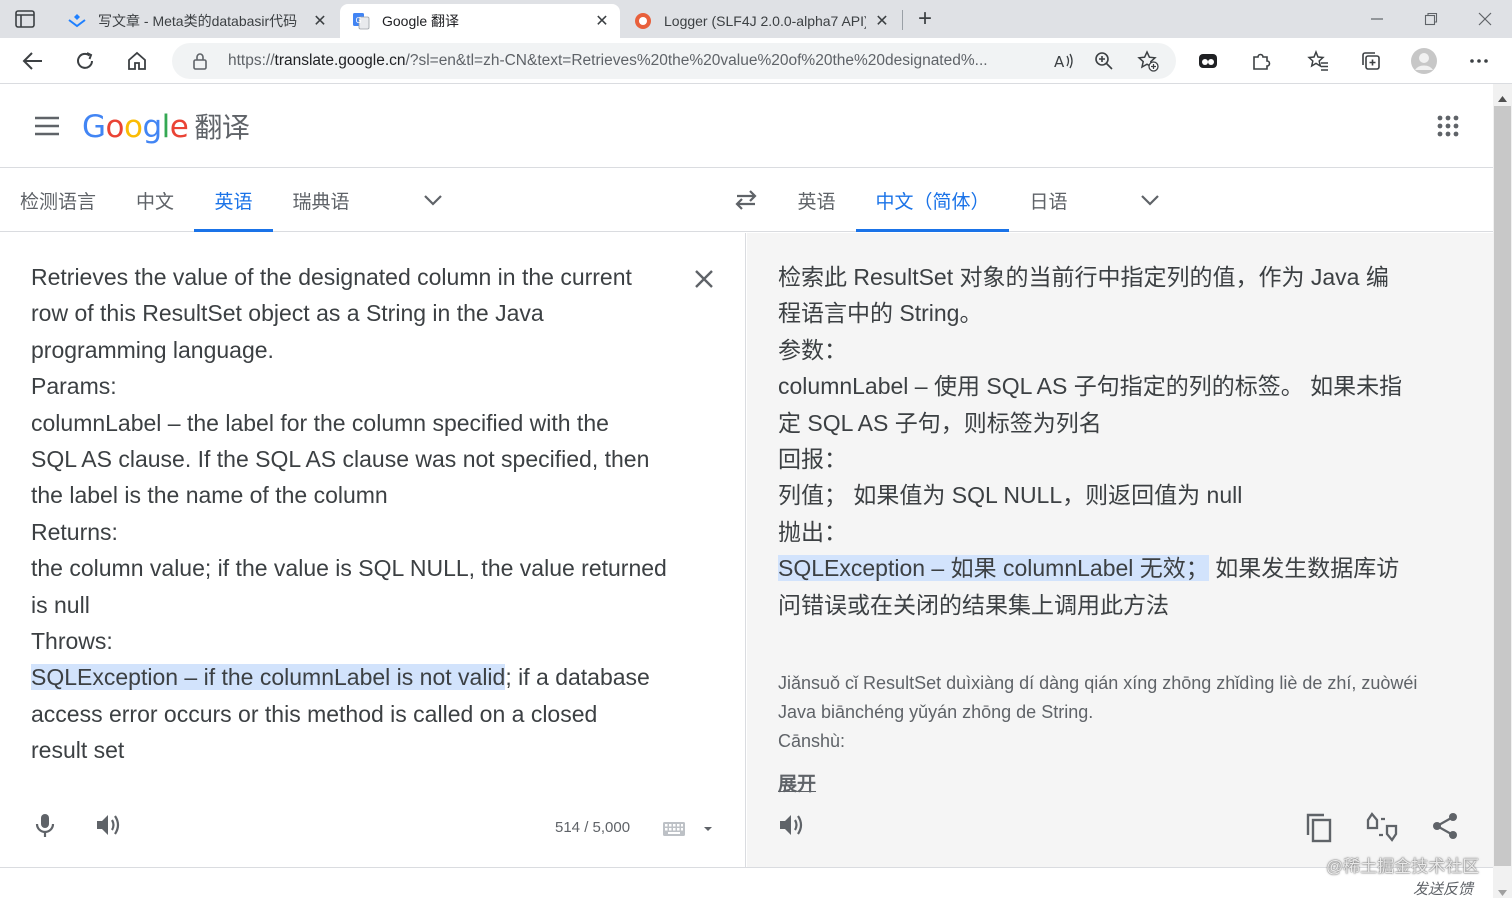 The width and height of the screenshot is (1512, 898). What do you see at coordinates (137, 61) in the screenshot?
I see `home-icon` at bounding box center [137, 61].